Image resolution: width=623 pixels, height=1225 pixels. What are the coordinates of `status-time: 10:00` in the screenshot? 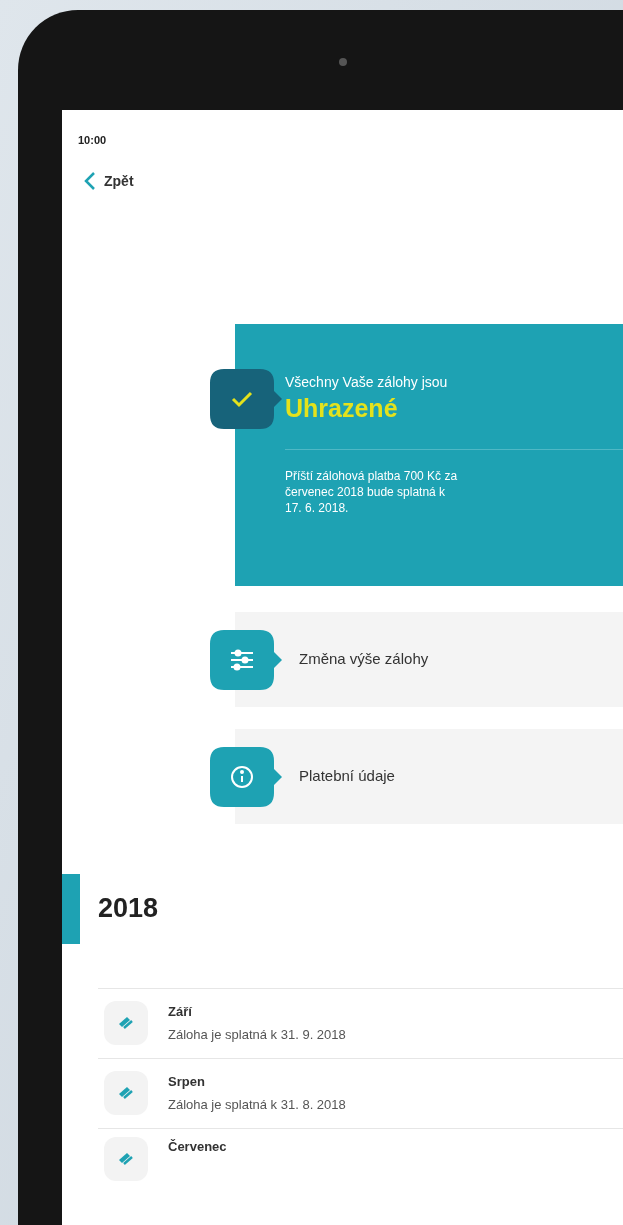 It's located at (92, 140).